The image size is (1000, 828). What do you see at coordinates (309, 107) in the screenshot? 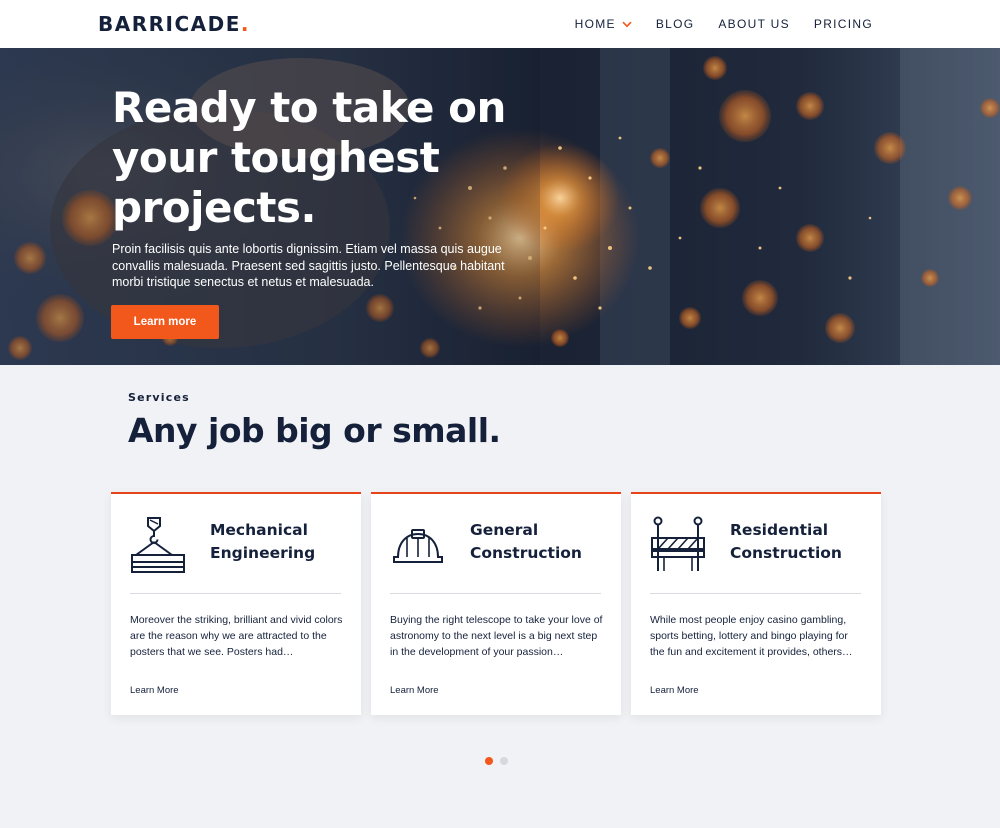
I see `hero-title-line: Ready to take on` at bounding box center [309, 107].